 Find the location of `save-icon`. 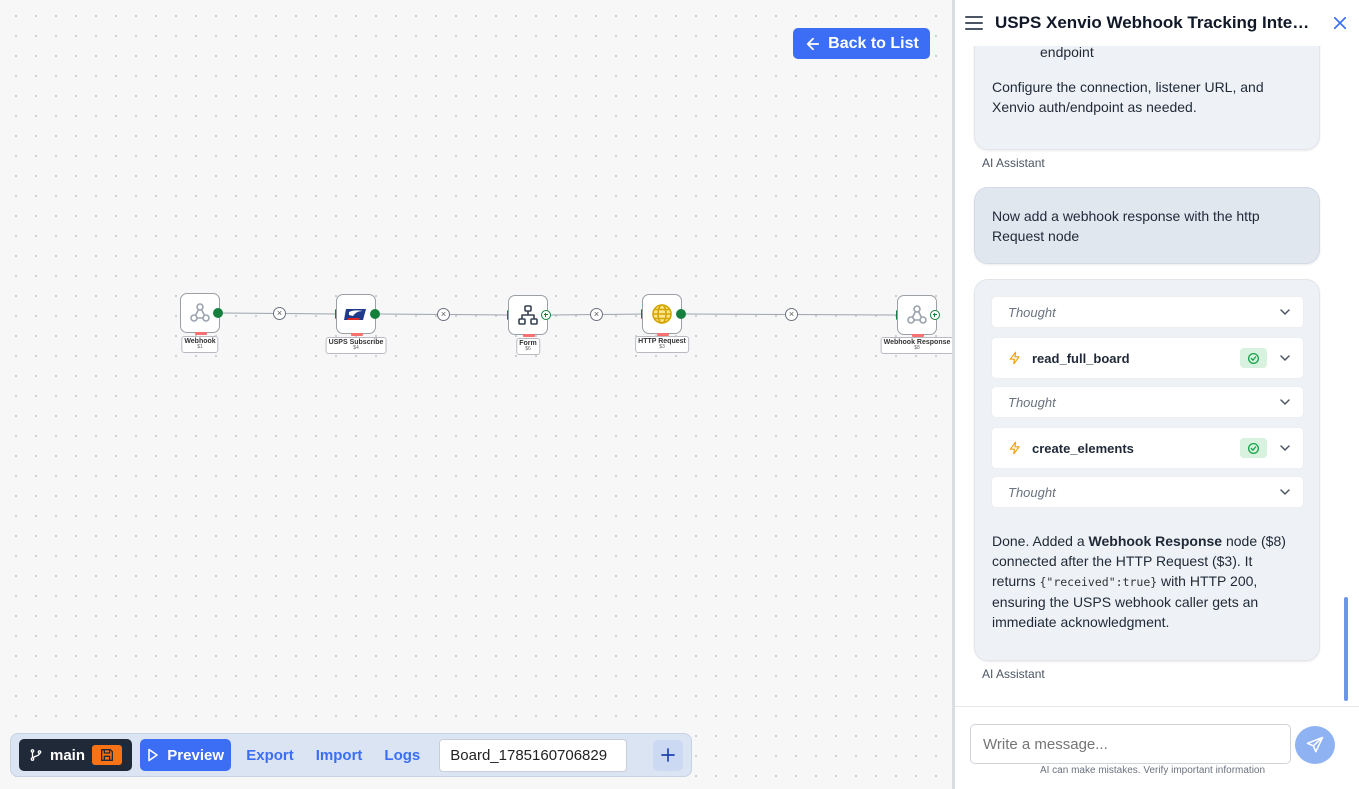

save-icon is located at coordinates (107, 755).